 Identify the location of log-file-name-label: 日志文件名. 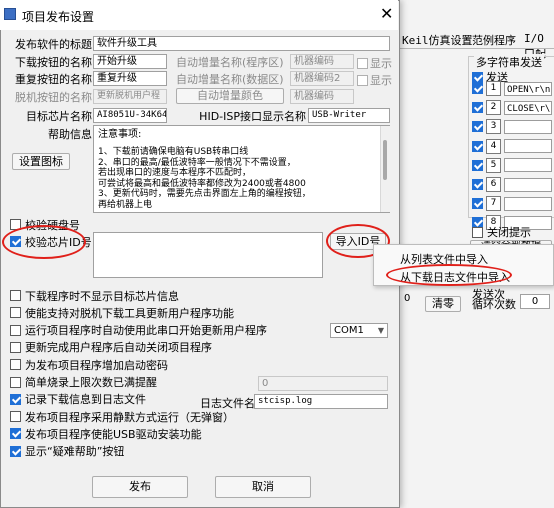
(227, 403).